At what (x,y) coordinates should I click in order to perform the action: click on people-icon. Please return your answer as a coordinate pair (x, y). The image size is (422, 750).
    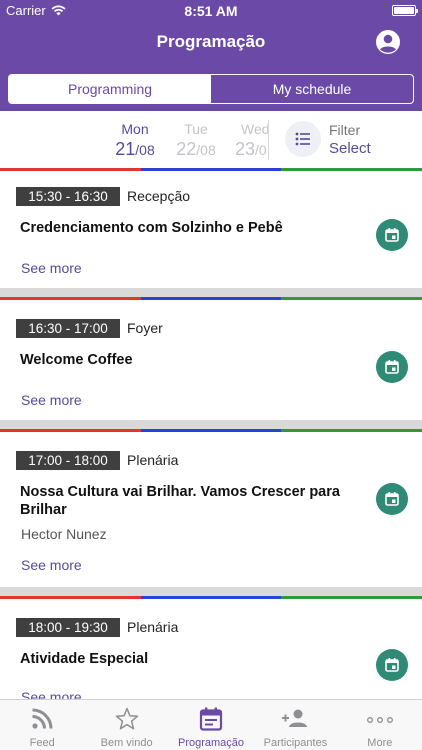
    Looking at the image, I should click on (295, 718).